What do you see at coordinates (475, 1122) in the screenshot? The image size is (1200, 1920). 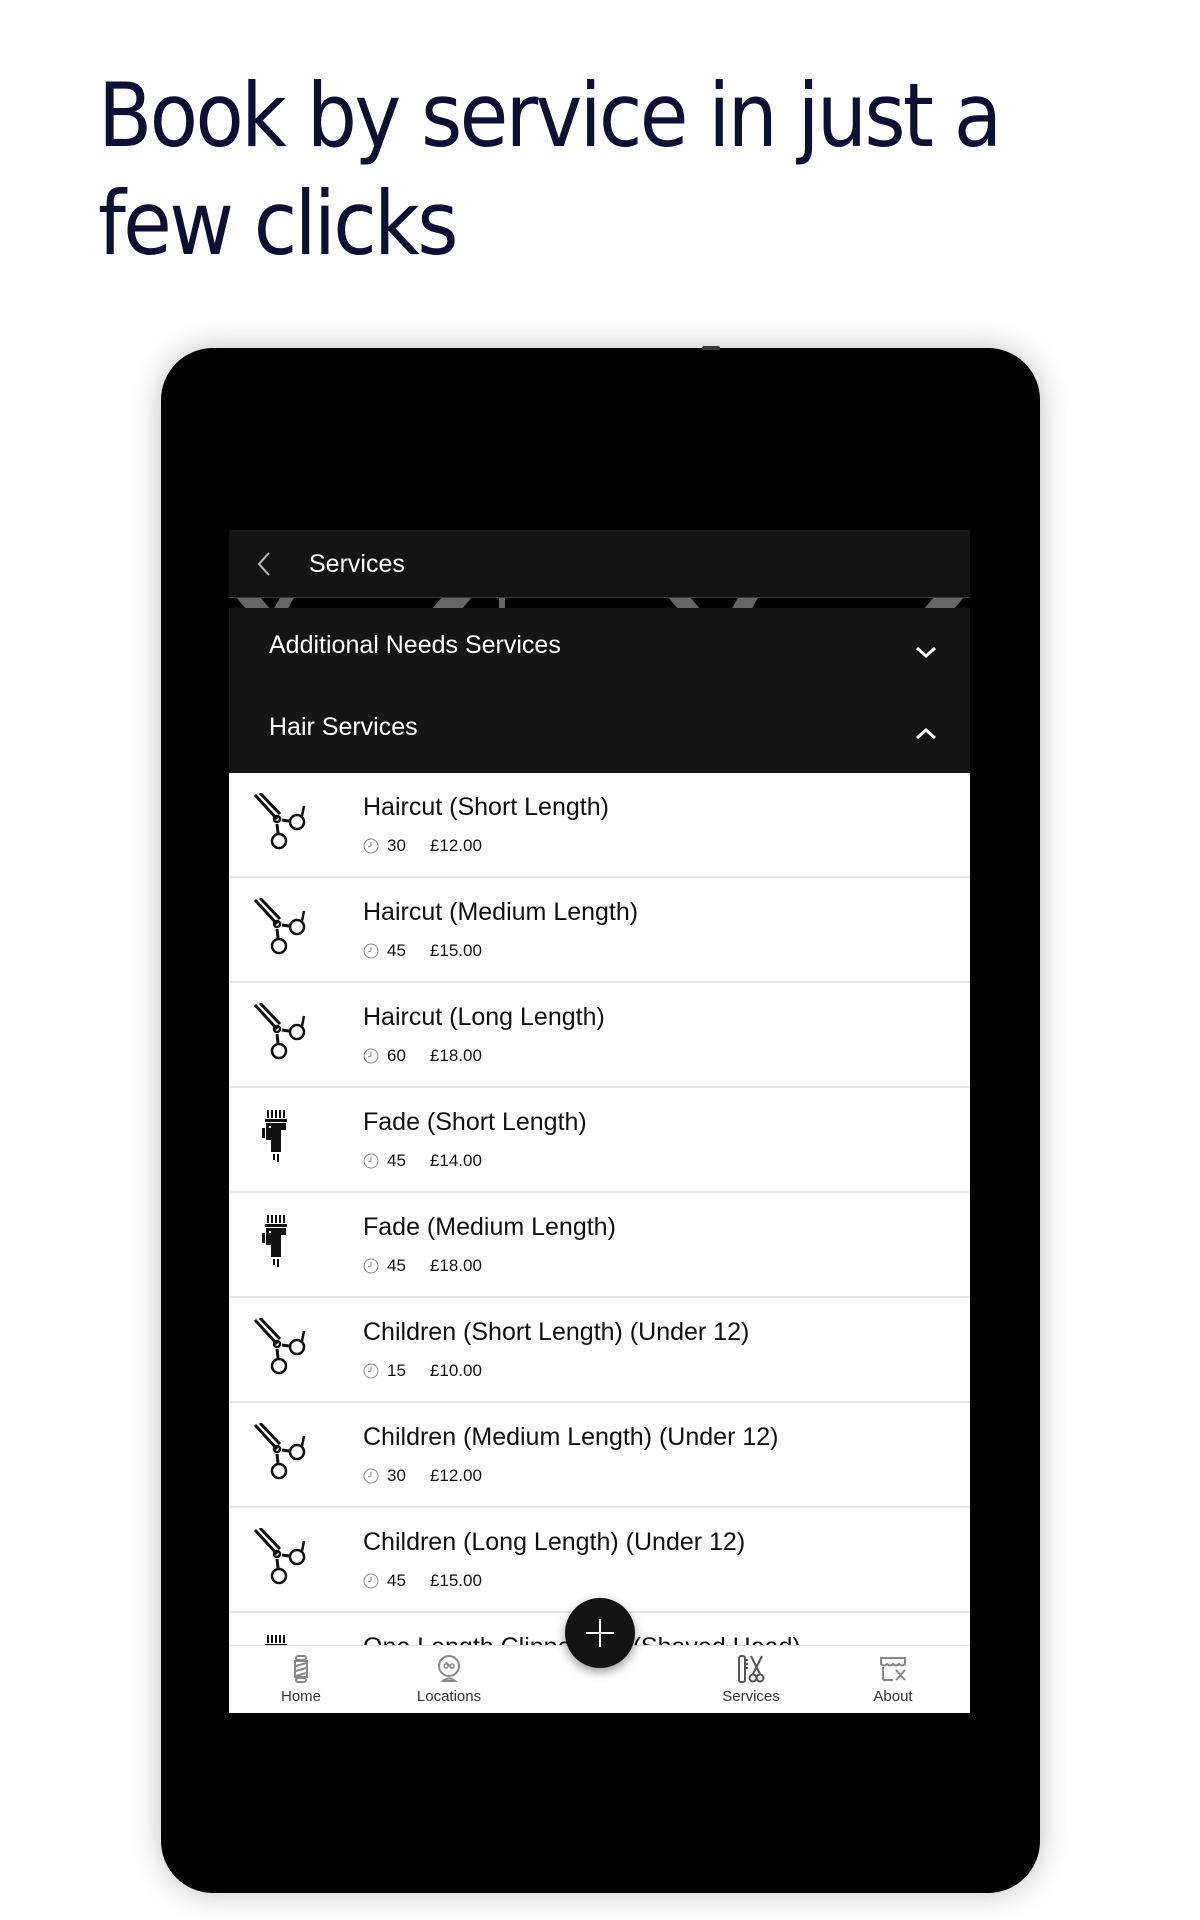 I see `service-name: Fade (Short Length)` at bounding box center [475, 1122].